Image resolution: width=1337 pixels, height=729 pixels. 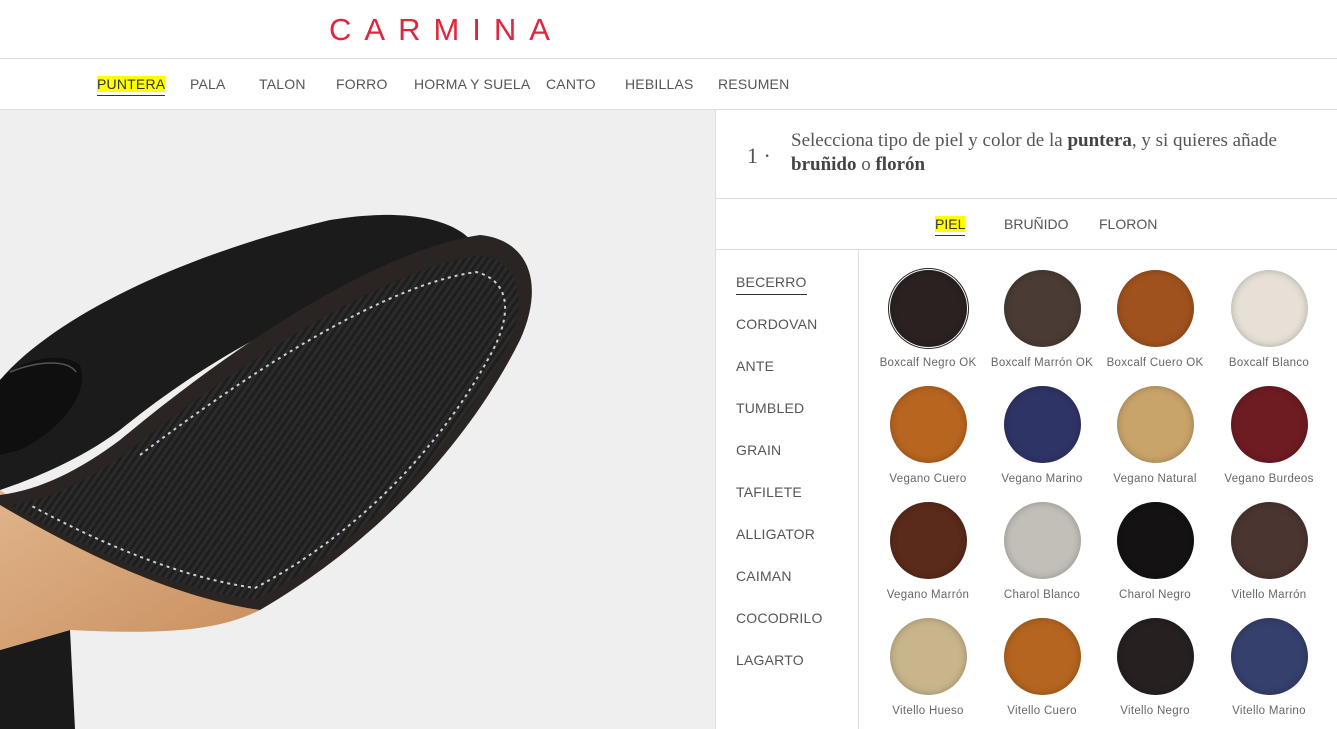 What do you see at coordinates (131, 86) in the screenshot?
I see `nav-item-puntera: PUNTERA` at bounding box center [131, 86].